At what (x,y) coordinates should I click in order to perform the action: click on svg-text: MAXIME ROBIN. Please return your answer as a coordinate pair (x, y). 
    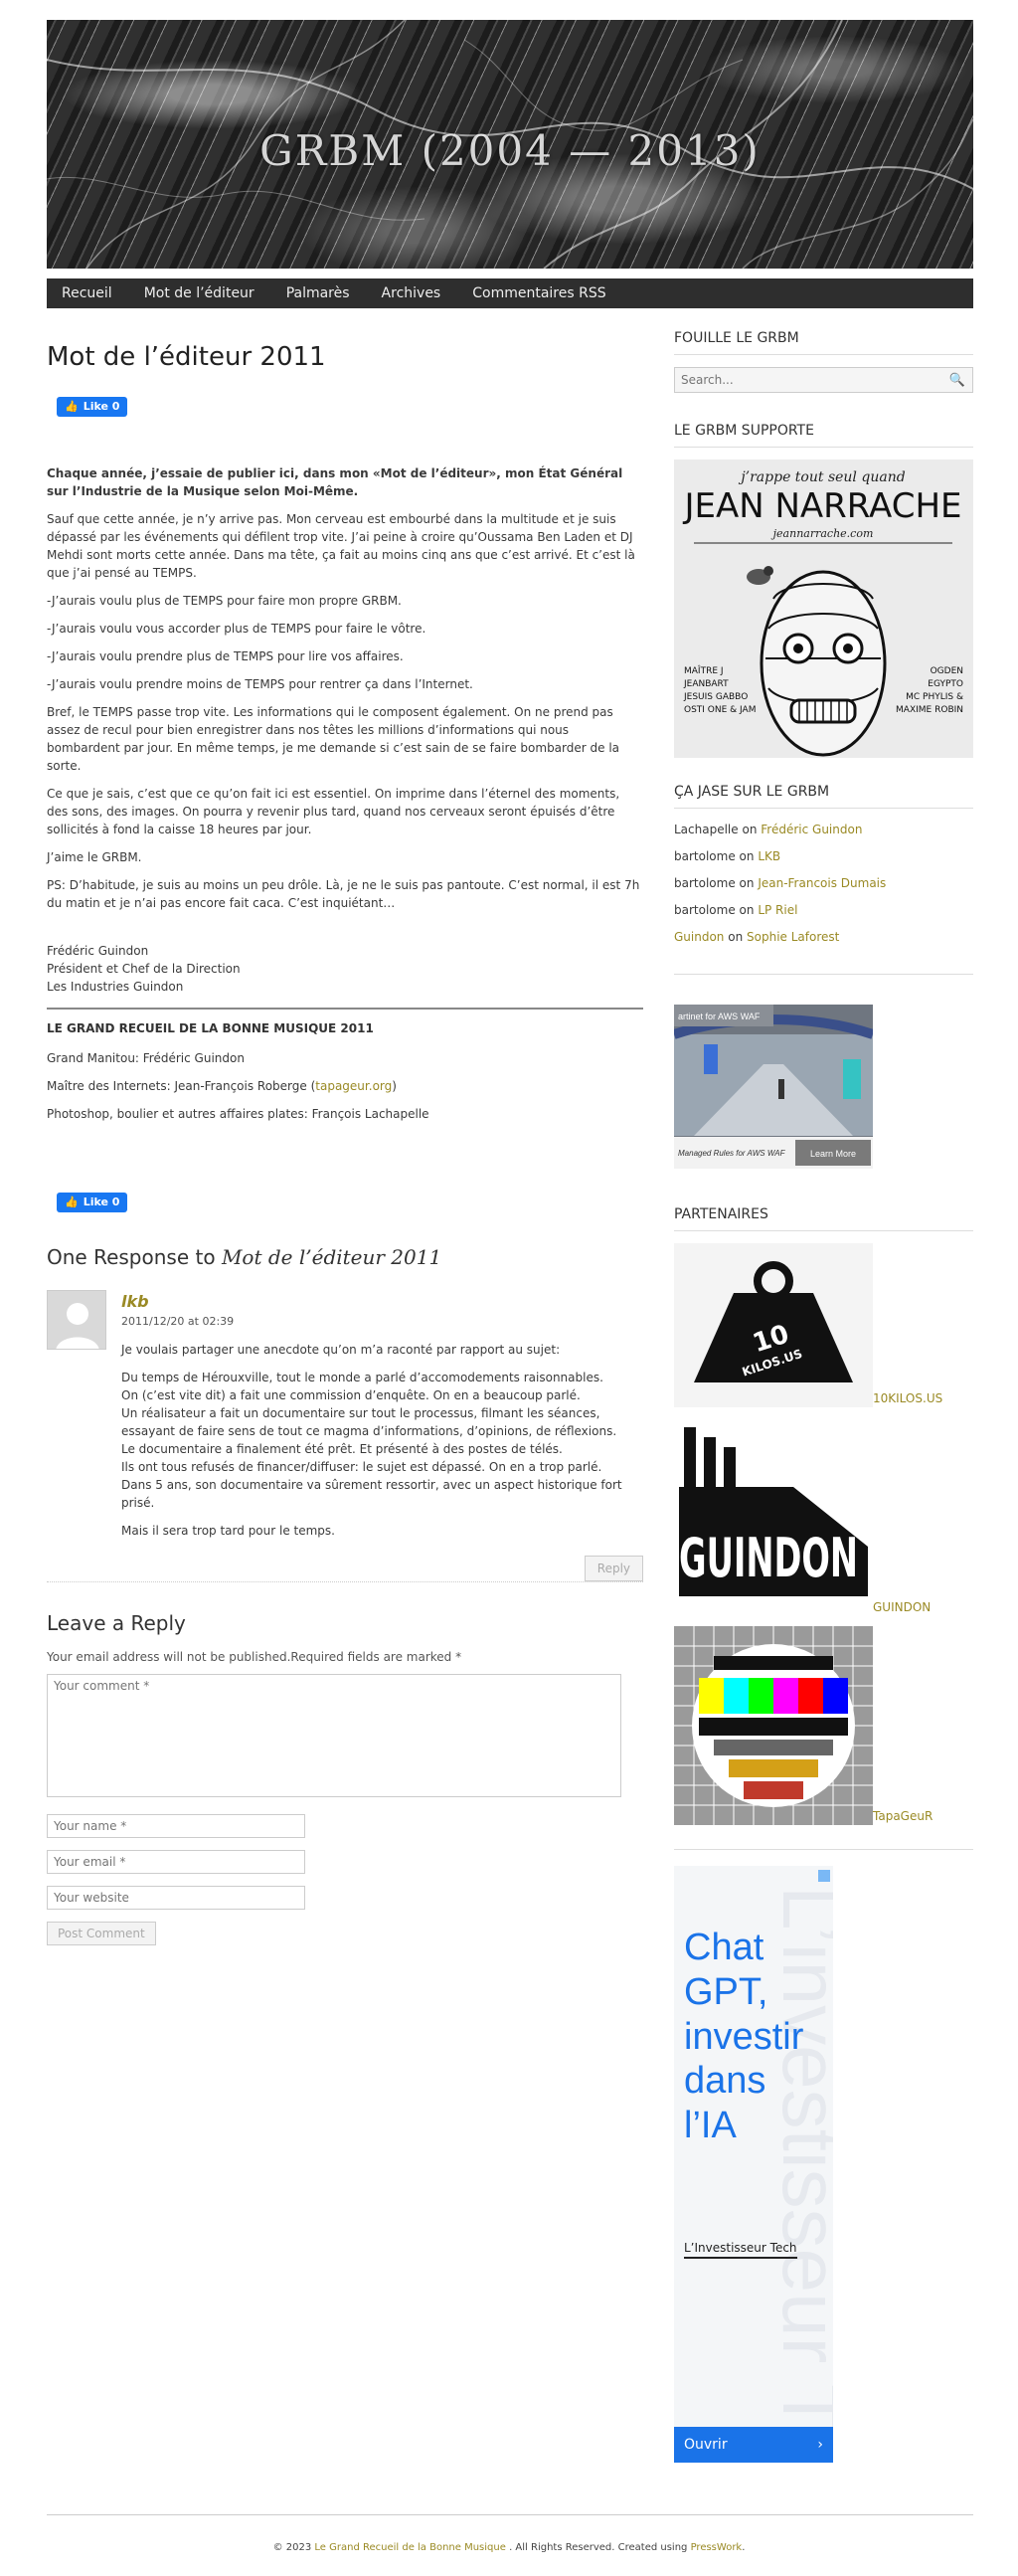
    Looking at the image, I should click on (929, 710).